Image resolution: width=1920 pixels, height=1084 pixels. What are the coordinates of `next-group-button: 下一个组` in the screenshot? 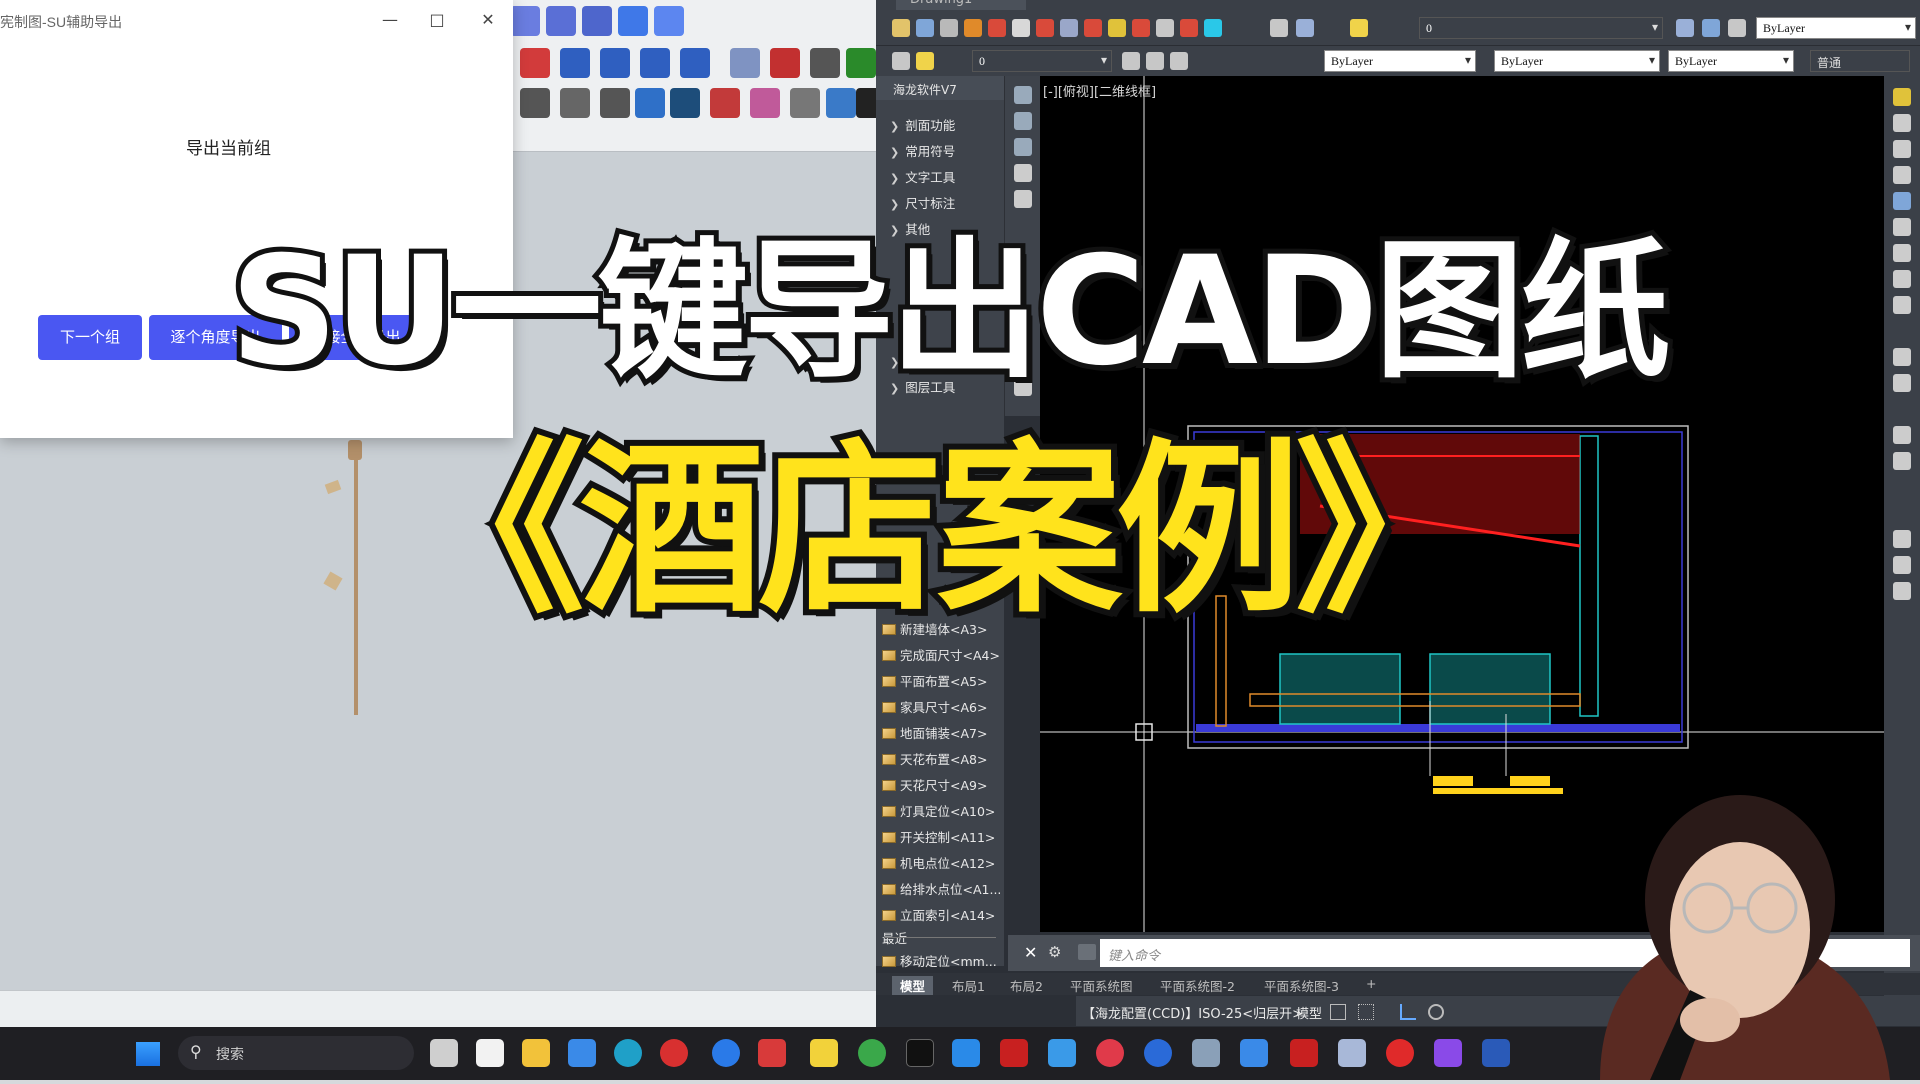 It's located at (90, 337).